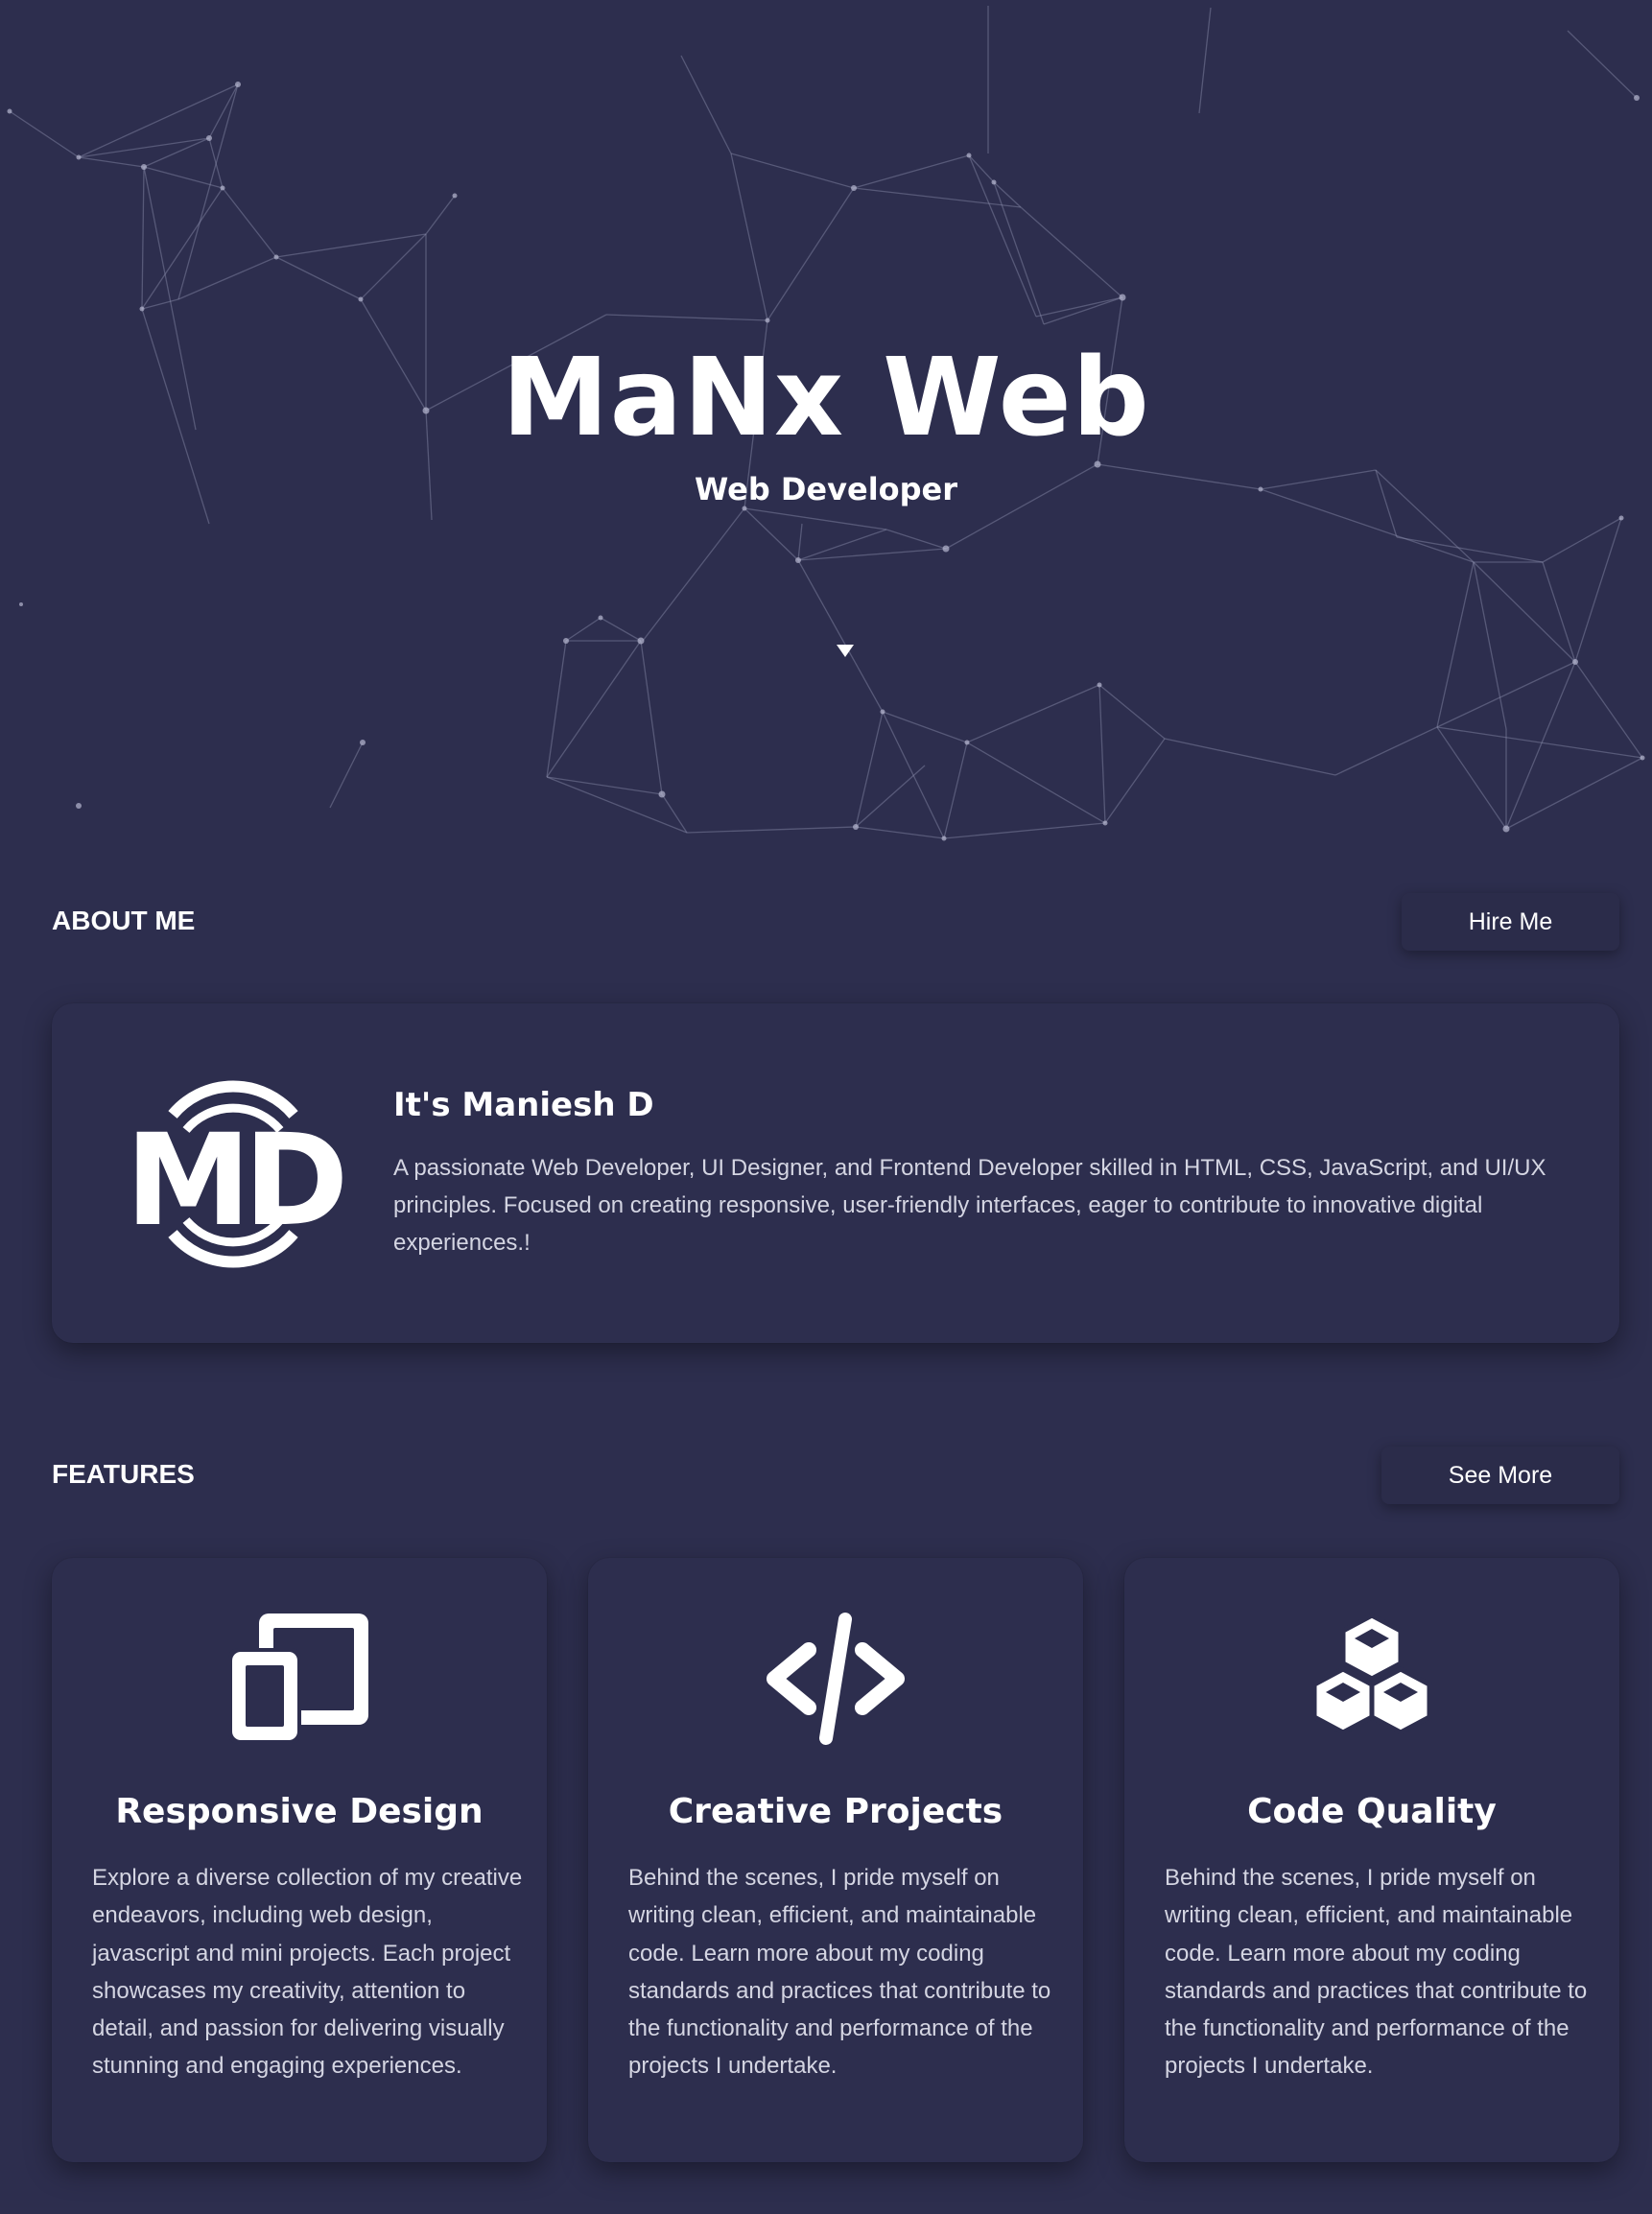  Describe the element at coordinates (1371, 1674) in the screenshot. I see `cubes-icon` at that location.